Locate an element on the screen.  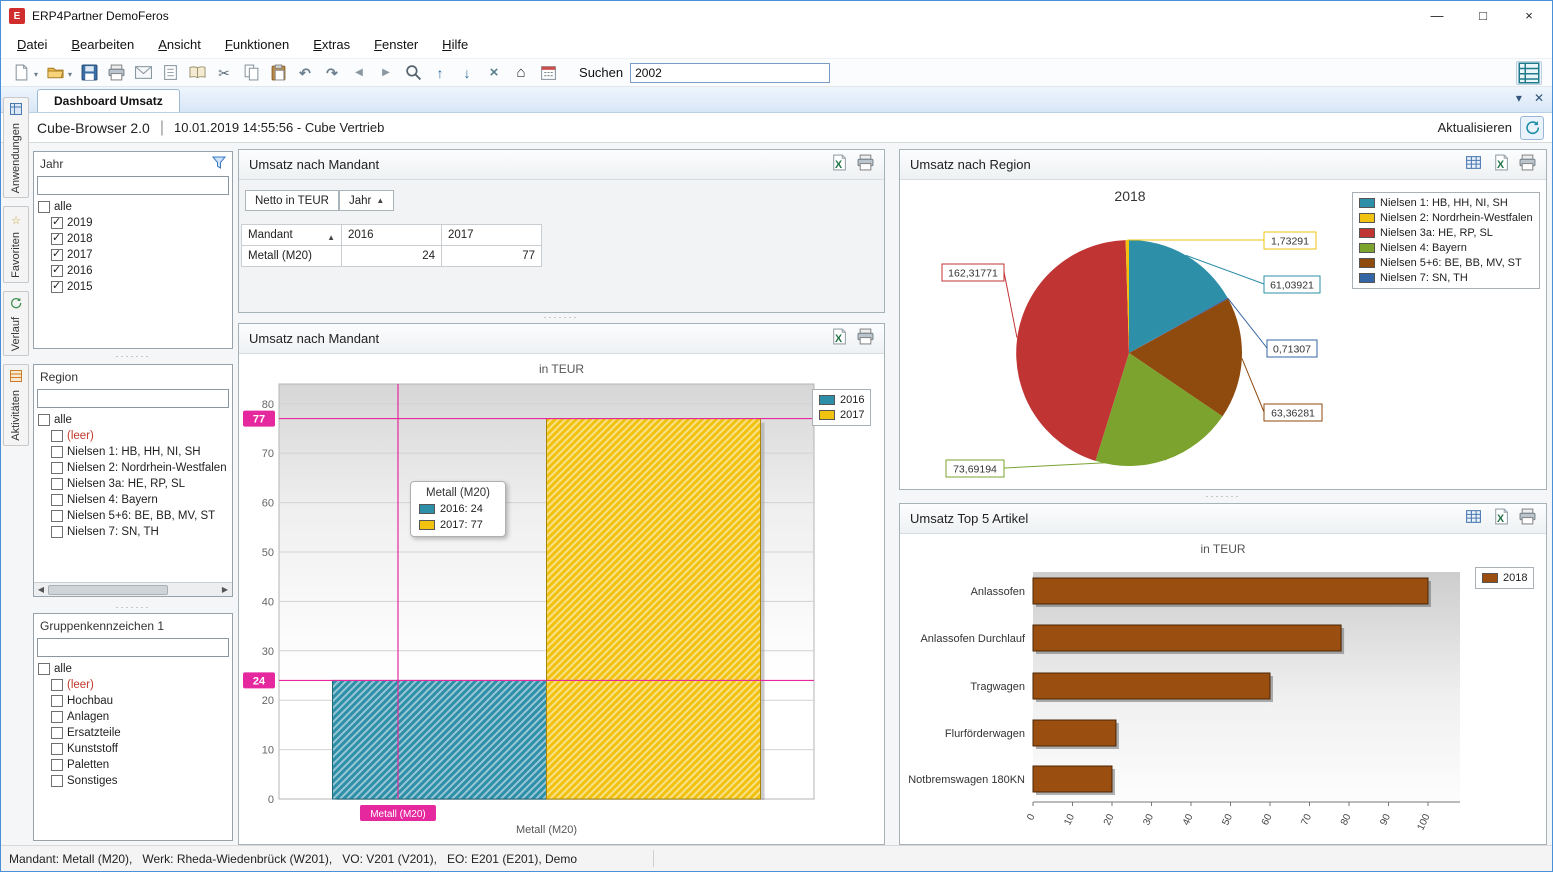
filter-item: 2015 is located at coordinates (135, 287).